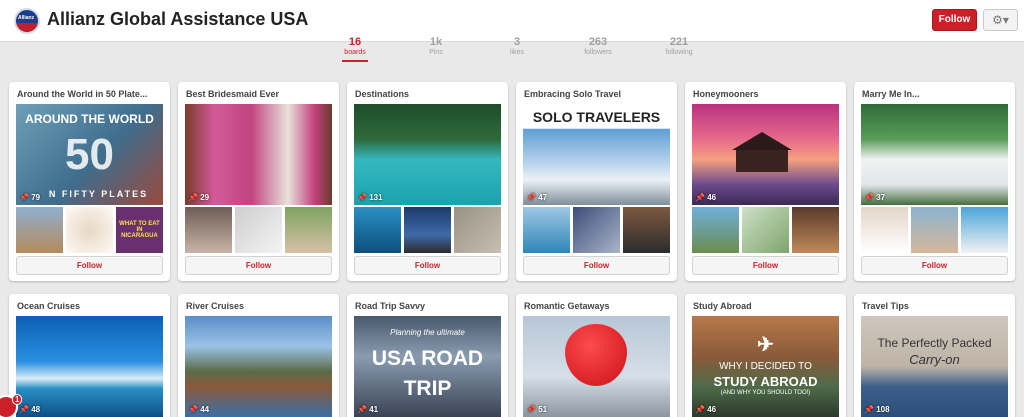 The height and width of the screenshot is (417, 1024). Describe the element at coordinates (89, 154) in the screenshot. I see `board-cover-image: AROUND THE WORLD 50 N FIFTY PLATES 📌 79` at that location.